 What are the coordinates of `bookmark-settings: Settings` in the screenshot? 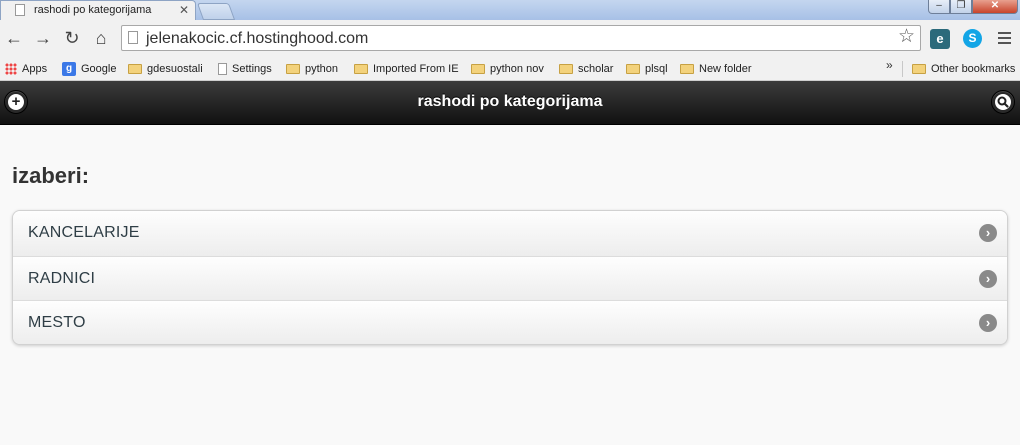 It's located at (245, 69).